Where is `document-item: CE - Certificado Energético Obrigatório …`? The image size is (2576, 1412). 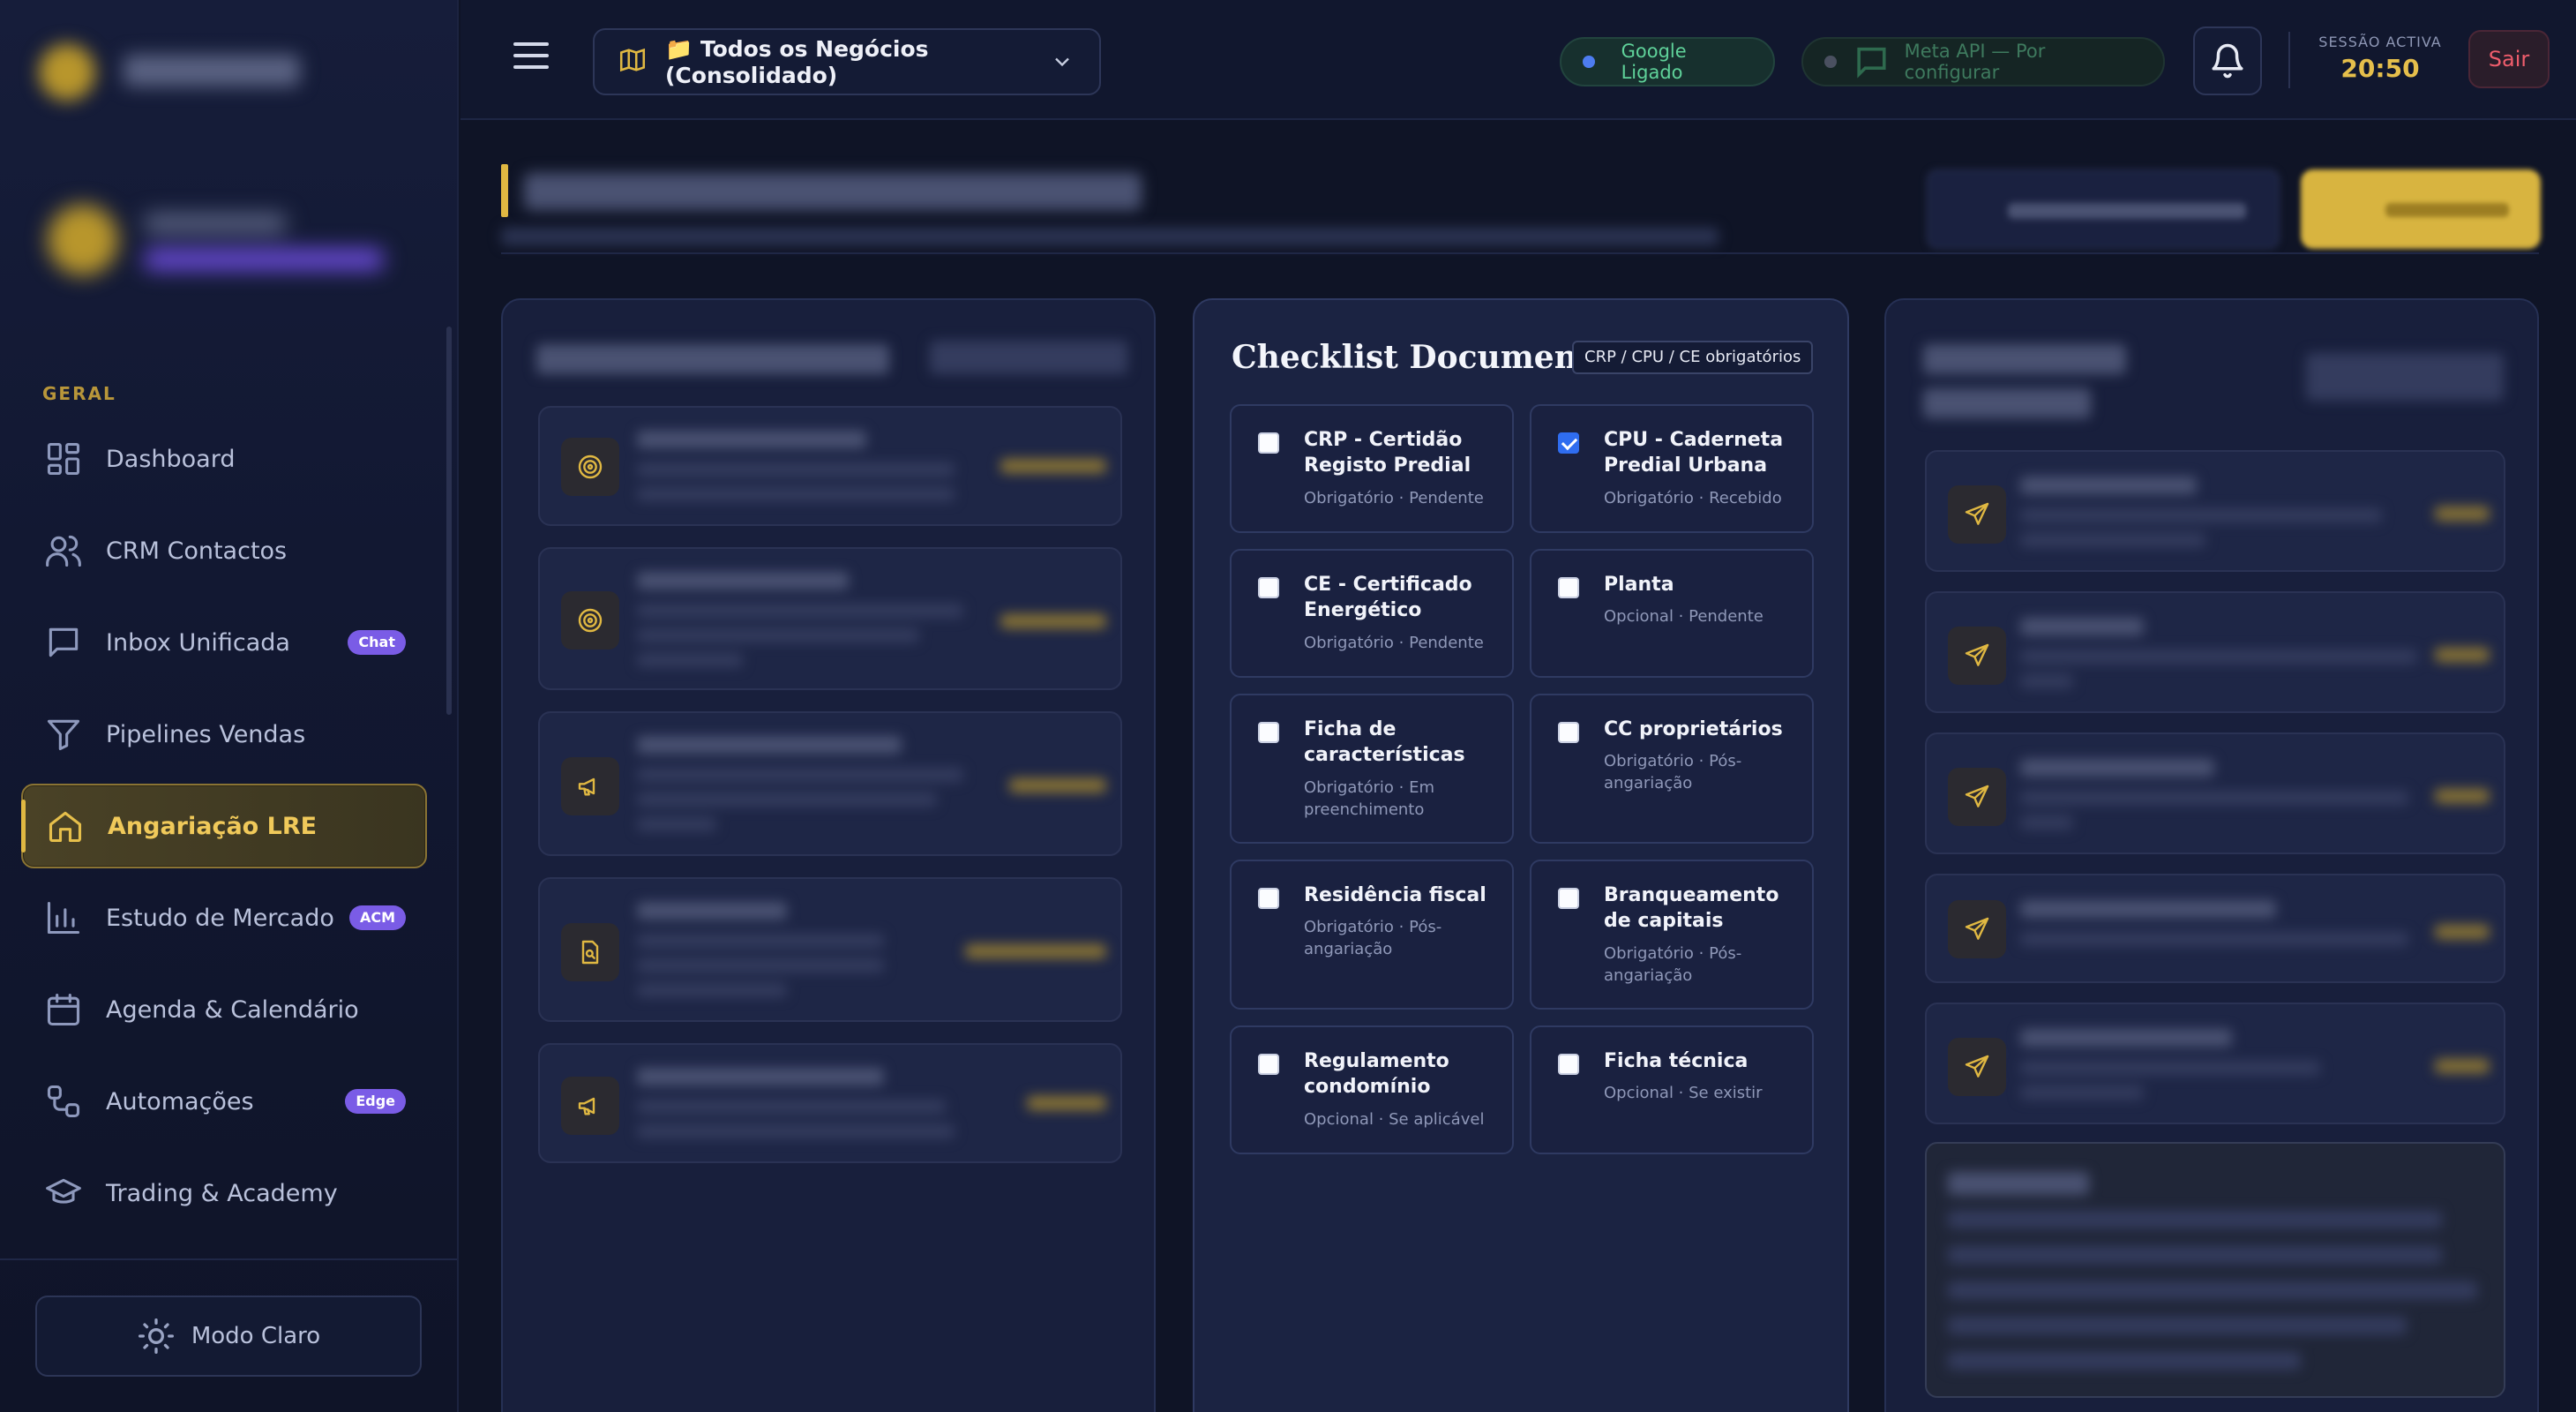 document-item: CE - Certificado Energético Obrigatório … is located at coordinates (1372, 613).